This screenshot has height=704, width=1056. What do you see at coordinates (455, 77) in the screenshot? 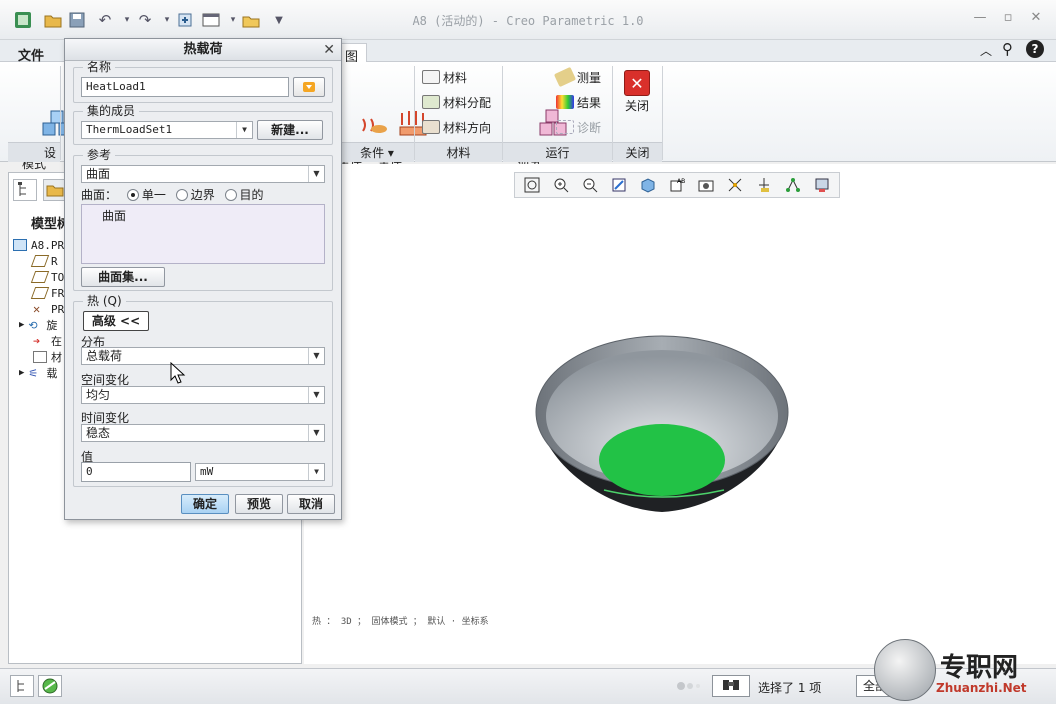
I see `material-label: 材料` at bounding box center [455, 77].